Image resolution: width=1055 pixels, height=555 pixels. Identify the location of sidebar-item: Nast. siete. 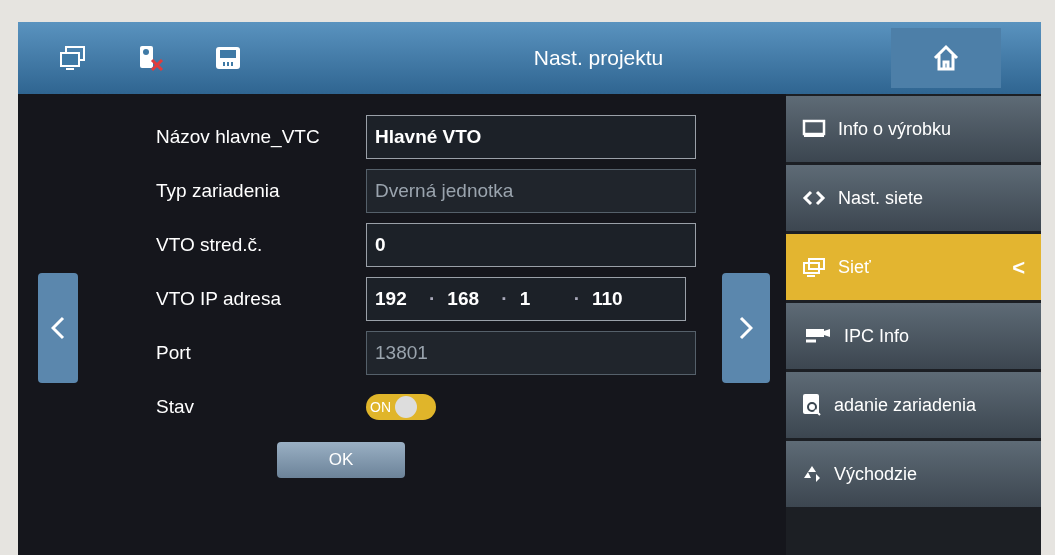
(913, 198).